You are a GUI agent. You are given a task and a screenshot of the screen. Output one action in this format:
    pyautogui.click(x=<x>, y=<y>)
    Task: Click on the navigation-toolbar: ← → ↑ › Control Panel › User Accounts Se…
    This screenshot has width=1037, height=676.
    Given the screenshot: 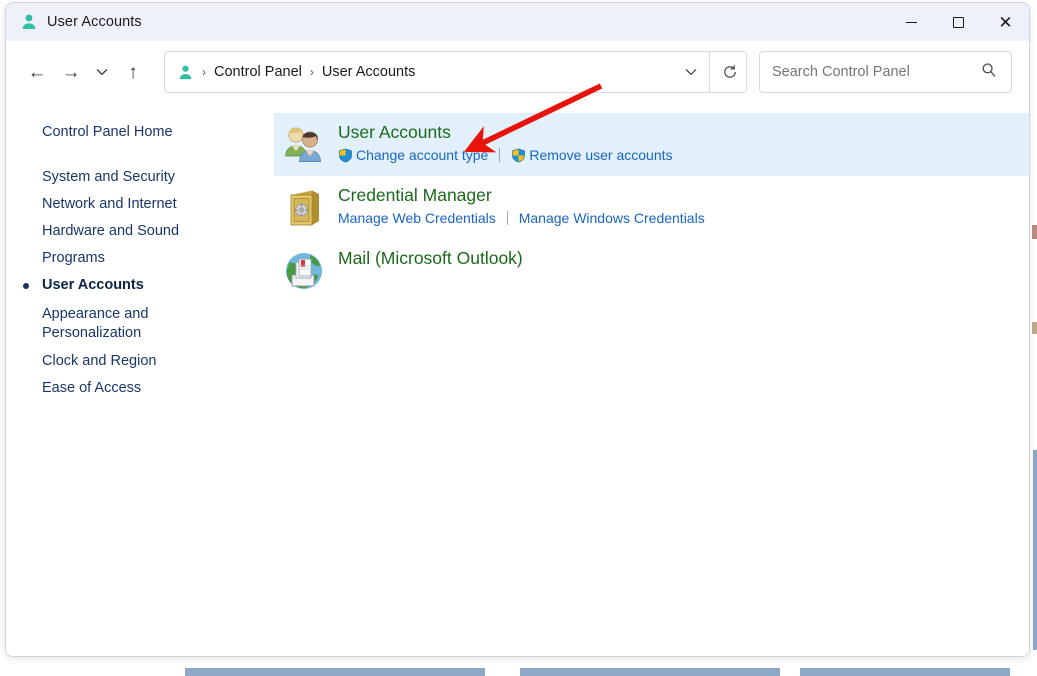 What is the action you would take?
    pyautogui.click(x=517, y=72)
    